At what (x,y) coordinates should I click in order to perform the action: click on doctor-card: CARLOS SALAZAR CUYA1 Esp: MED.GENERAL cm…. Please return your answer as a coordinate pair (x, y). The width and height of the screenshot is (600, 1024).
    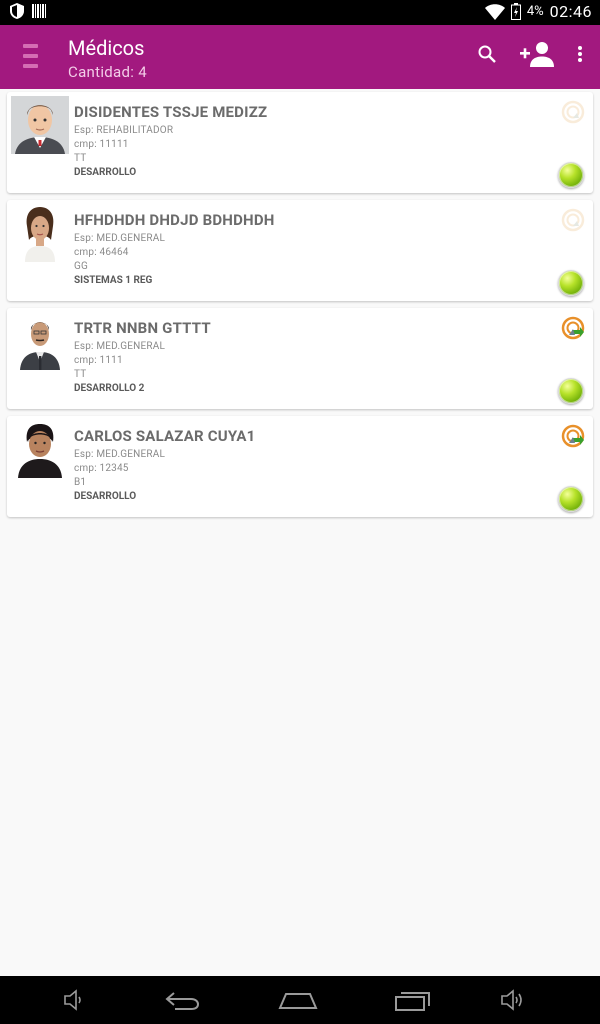
    Looking at the image, I should click on (300, 466).